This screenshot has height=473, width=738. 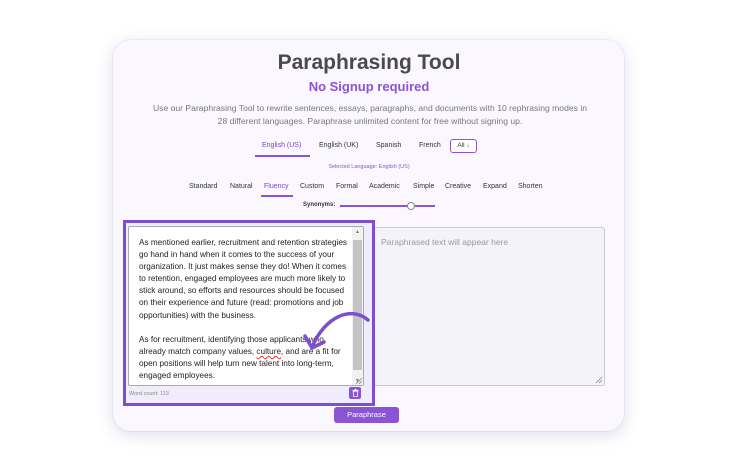 What do you see at coordinates (387, 206) in the screenshot?
I see `synonyms-slider-track` at bounding box center [387, 206].